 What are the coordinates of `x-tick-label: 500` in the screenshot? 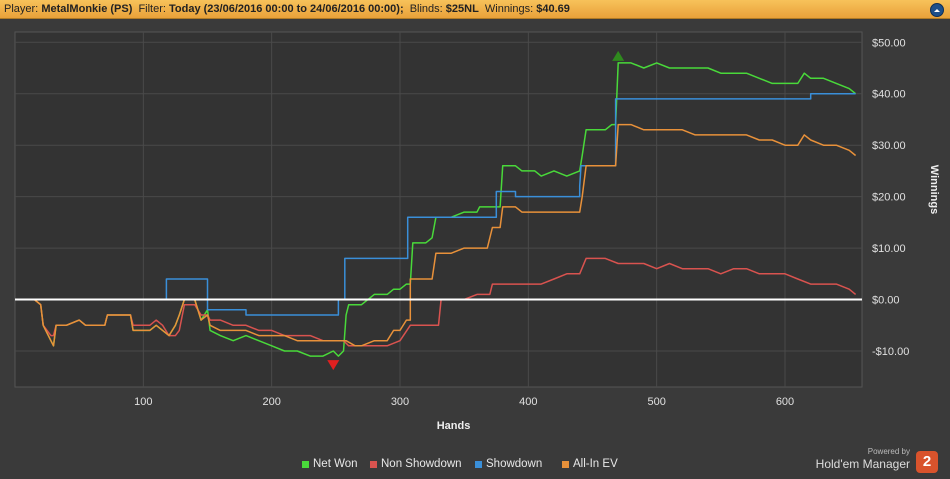 It's located at (656, 402).